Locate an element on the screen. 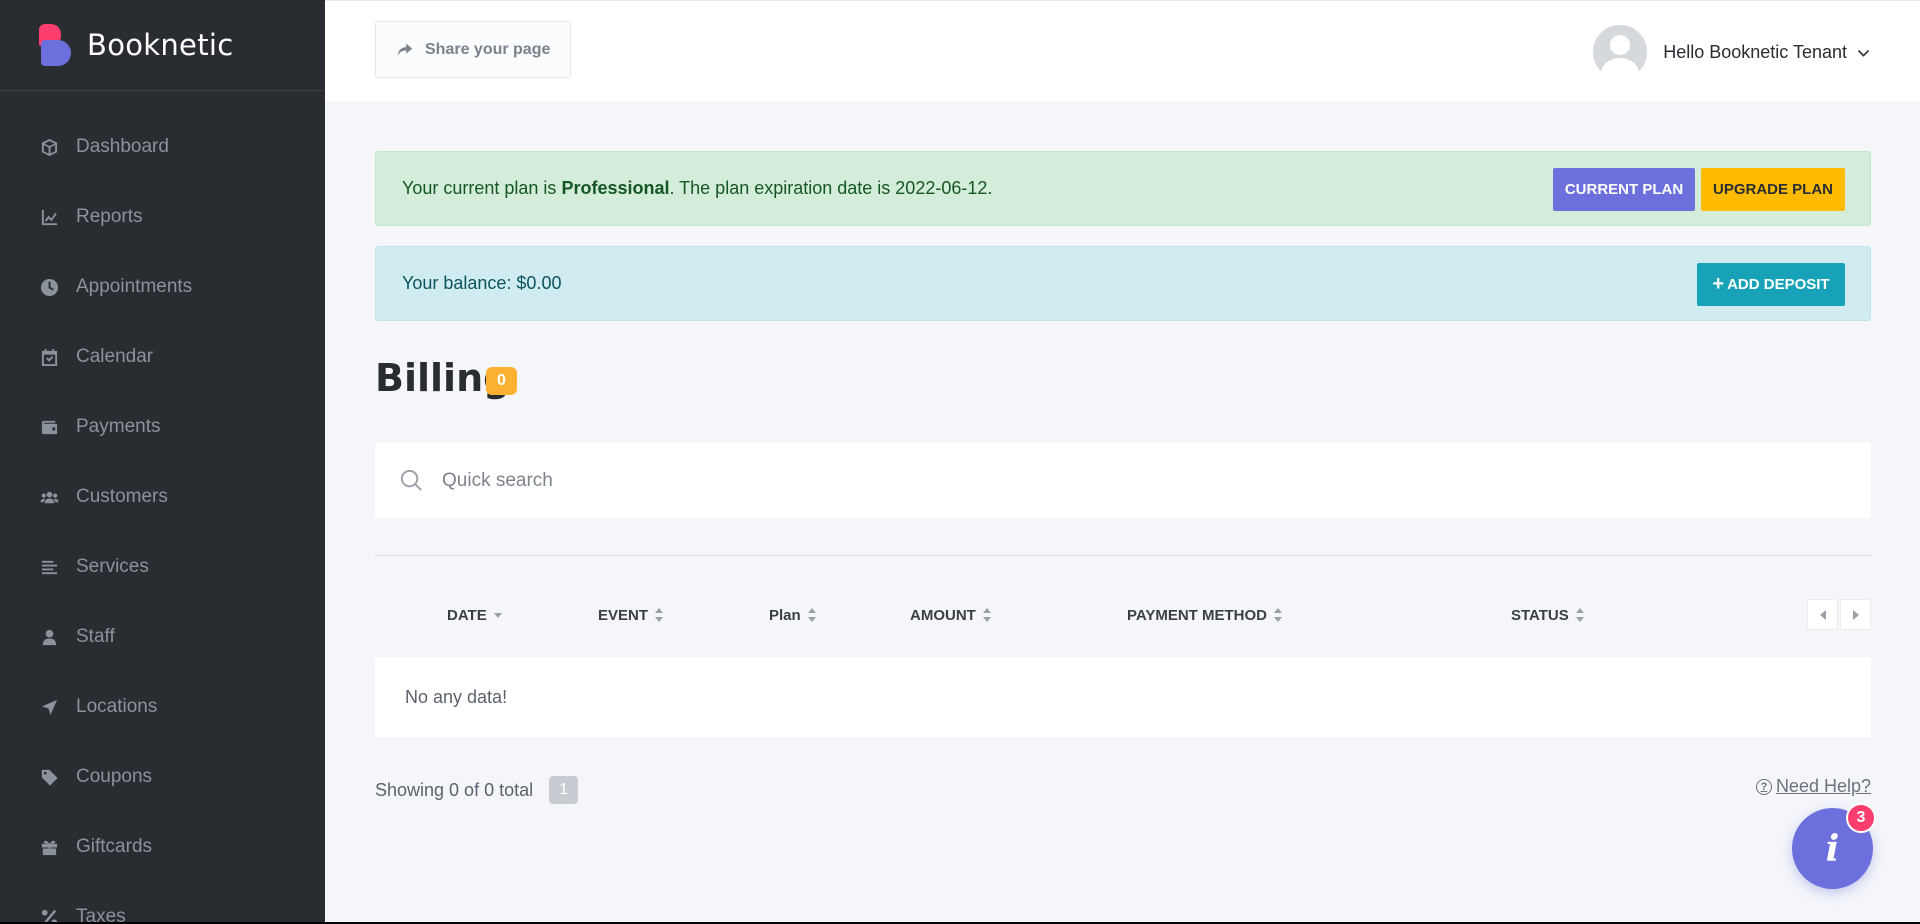 Image resolution: width=1920 pixels, height=924 pixels. sidebar-item-label: Staff is located at coordinates (95, 636).